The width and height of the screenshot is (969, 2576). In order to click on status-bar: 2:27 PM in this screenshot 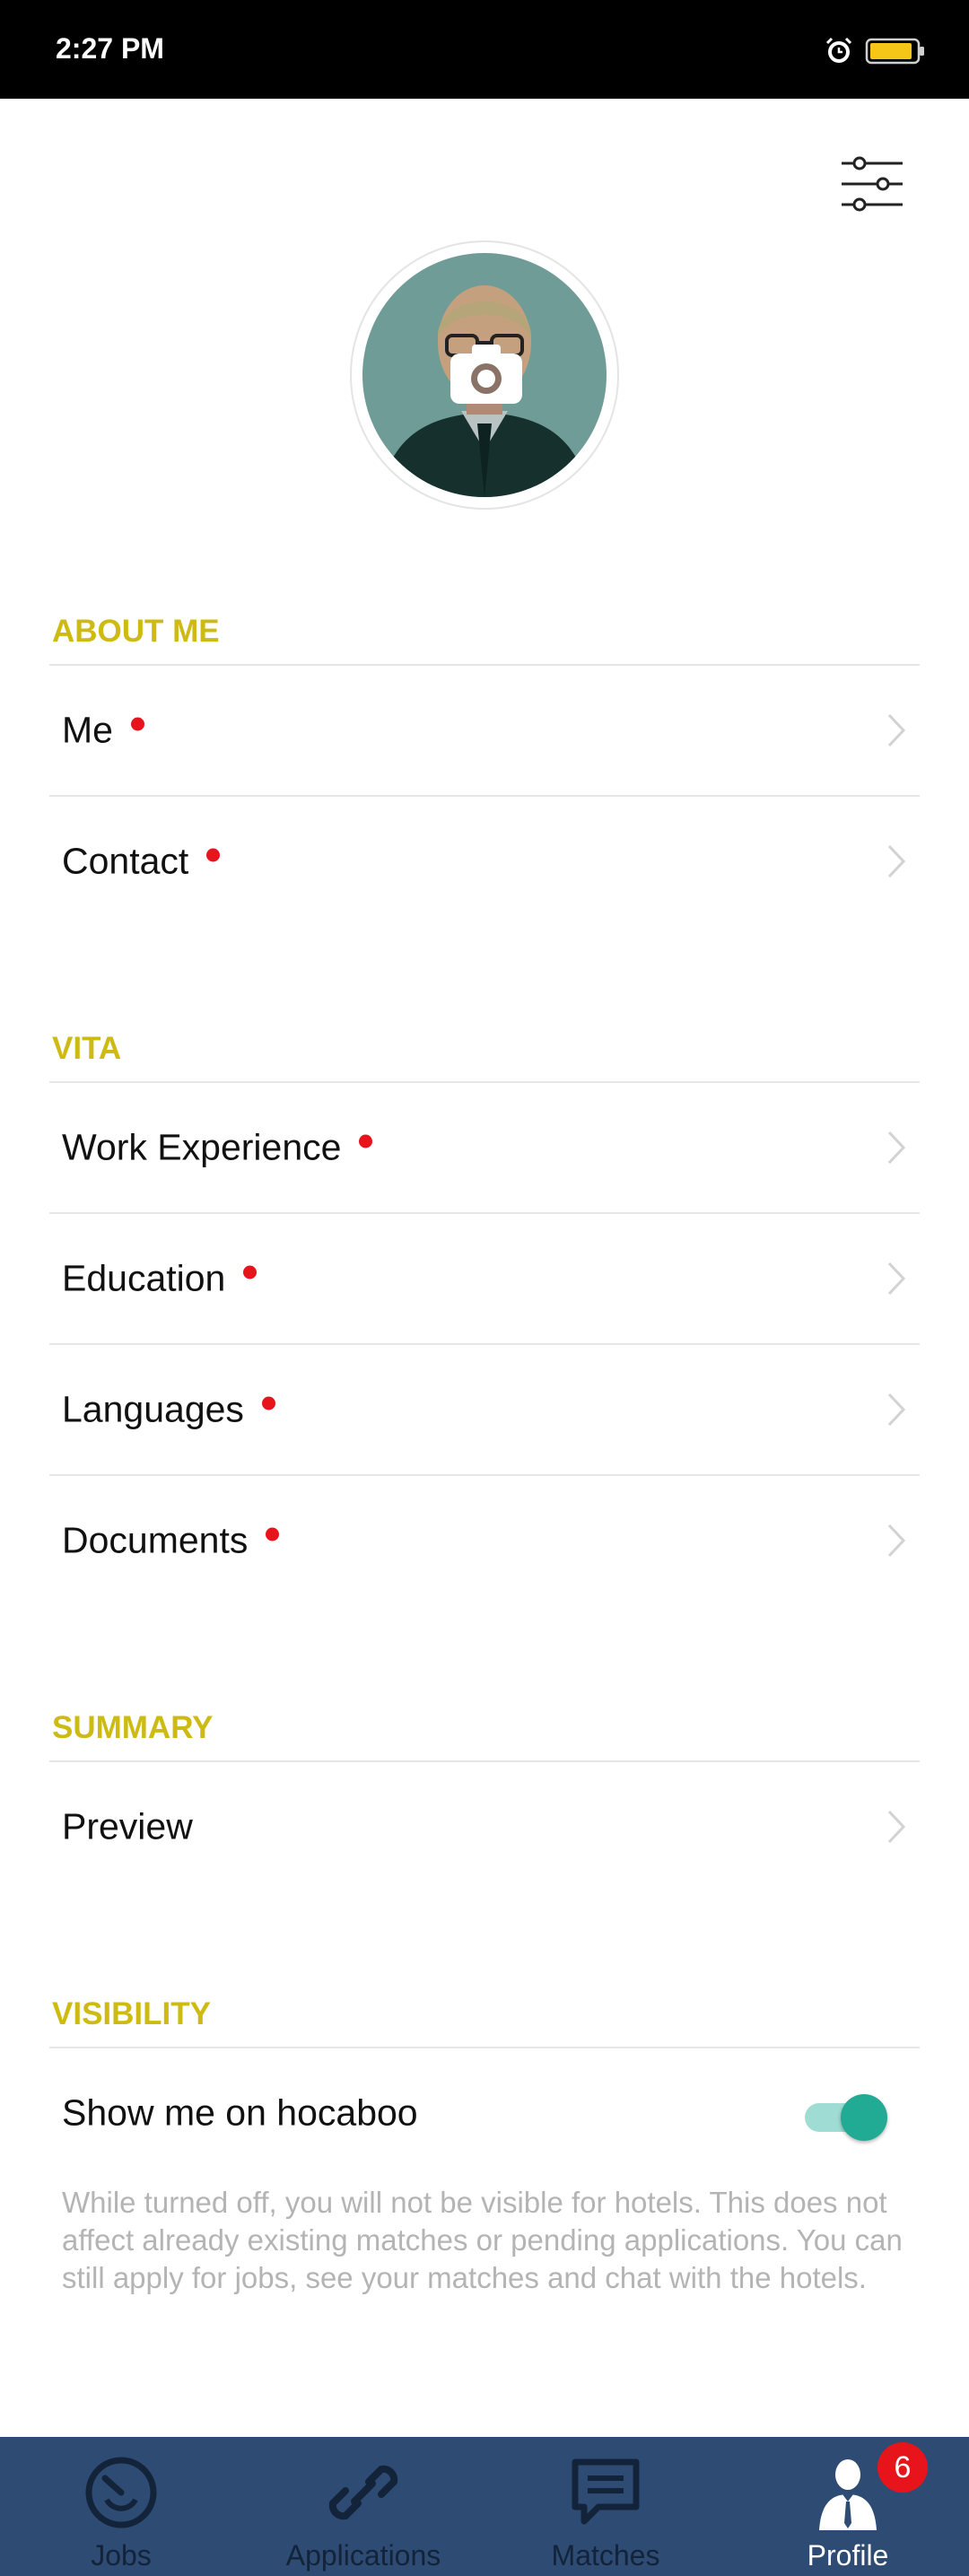, I will do `click(484, 50)`.